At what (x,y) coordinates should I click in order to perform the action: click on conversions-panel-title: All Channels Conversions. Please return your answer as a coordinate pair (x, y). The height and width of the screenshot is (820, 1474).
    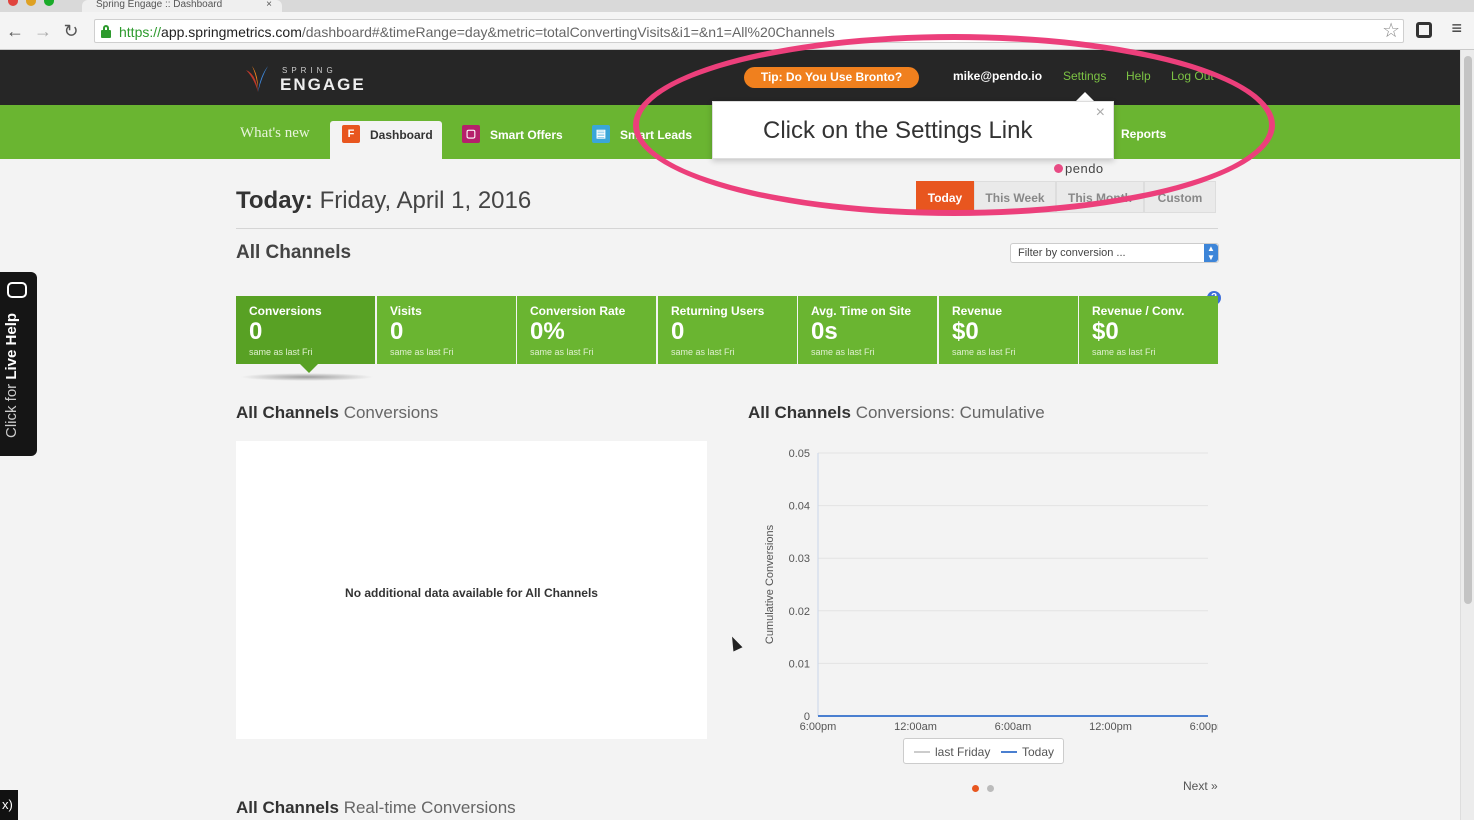
    Looking at the image, I should click on (337, 412).